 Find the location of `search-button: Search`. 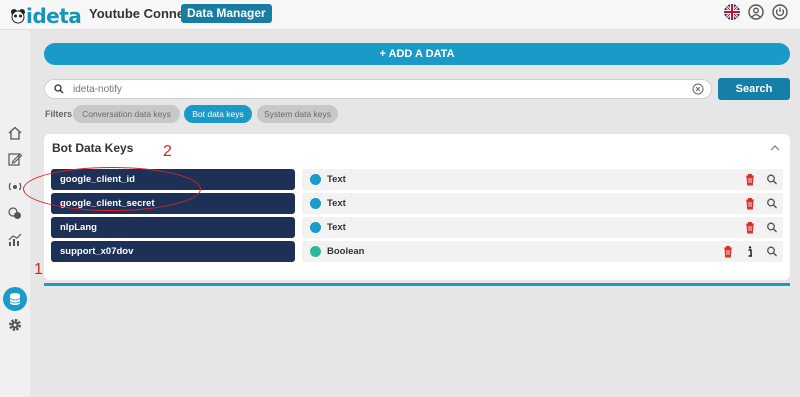

search-button: Search is located at coordinates (754, 89).